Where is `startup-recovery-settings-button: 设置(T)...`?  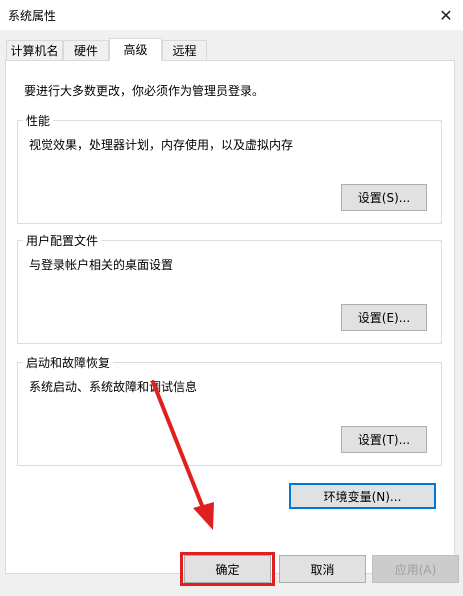
startup-recovery-settings-button: 设置(T)... is located at coordinates (384, 439).